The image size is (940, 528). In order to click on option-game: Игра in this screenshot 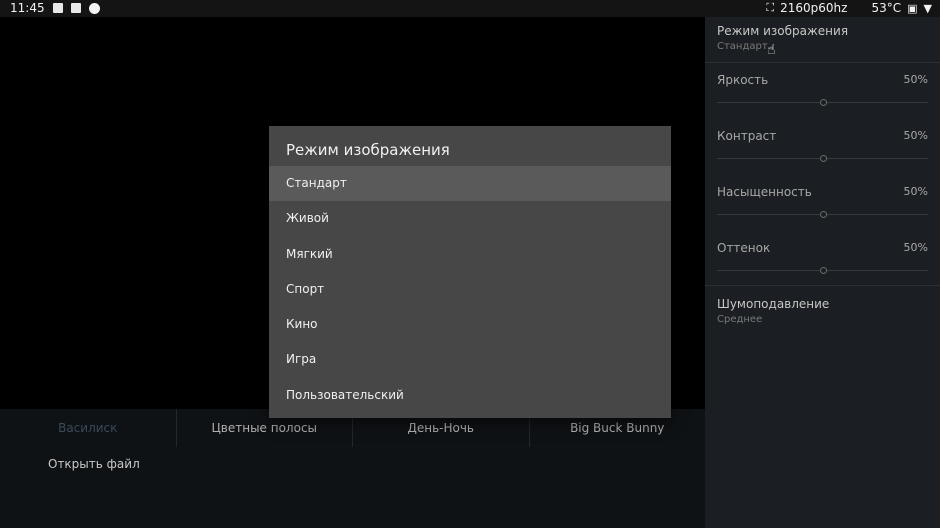, I will do `click(470, 359)`.